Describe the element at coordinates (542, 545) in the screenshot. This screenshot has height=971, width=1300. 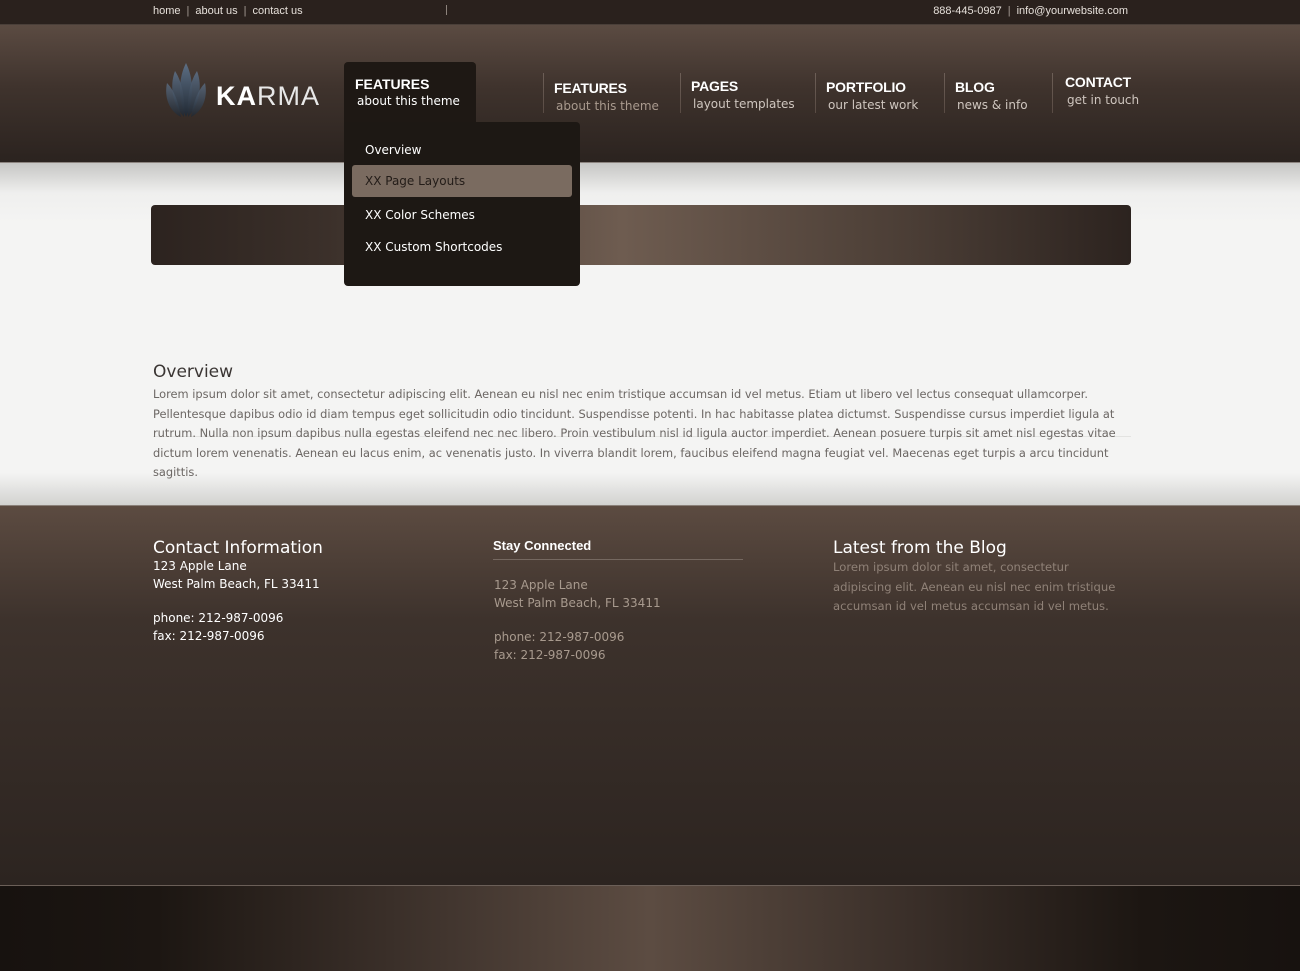
I see `footer-heading: Stay Connected` at that location.